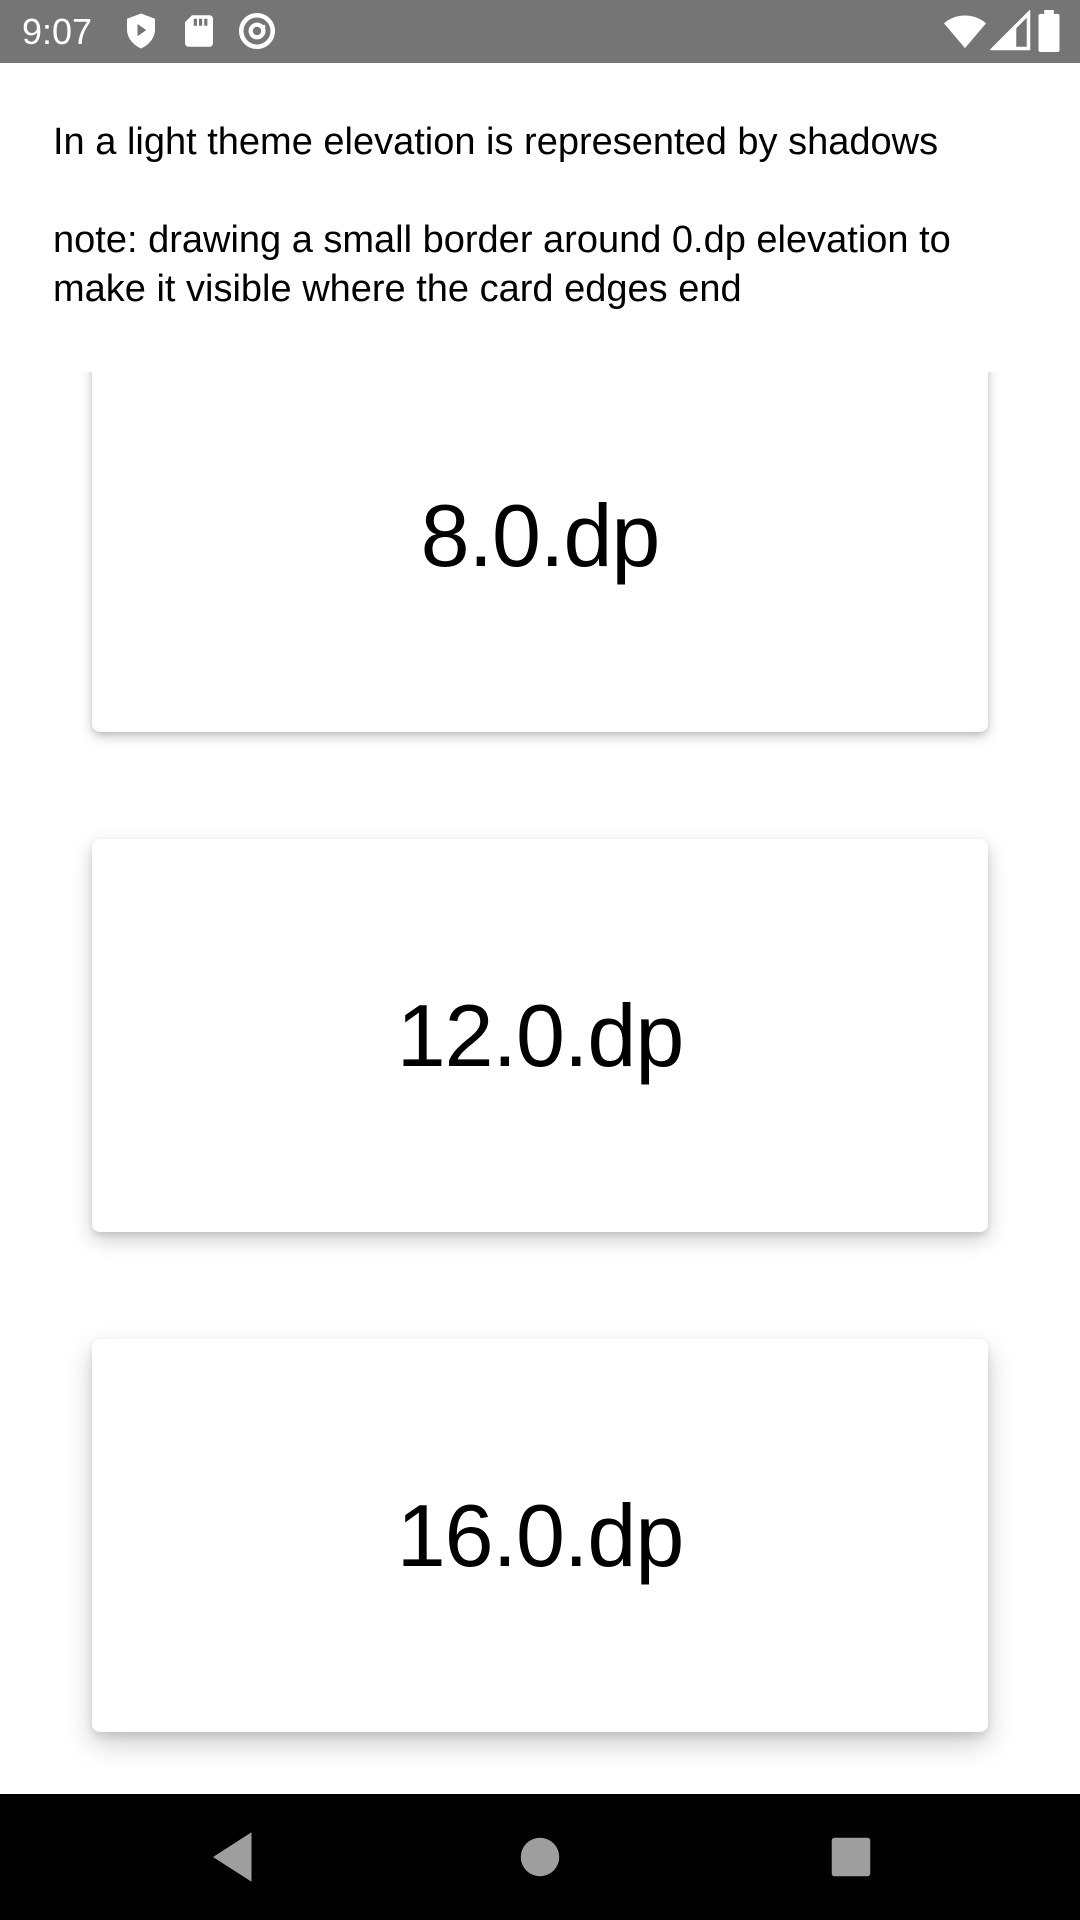 This screenshot has width=1080, height=1920. Describe the element at coordinates (1010, 30) in the screenshot. I see `cell-signal-icon` at that location.